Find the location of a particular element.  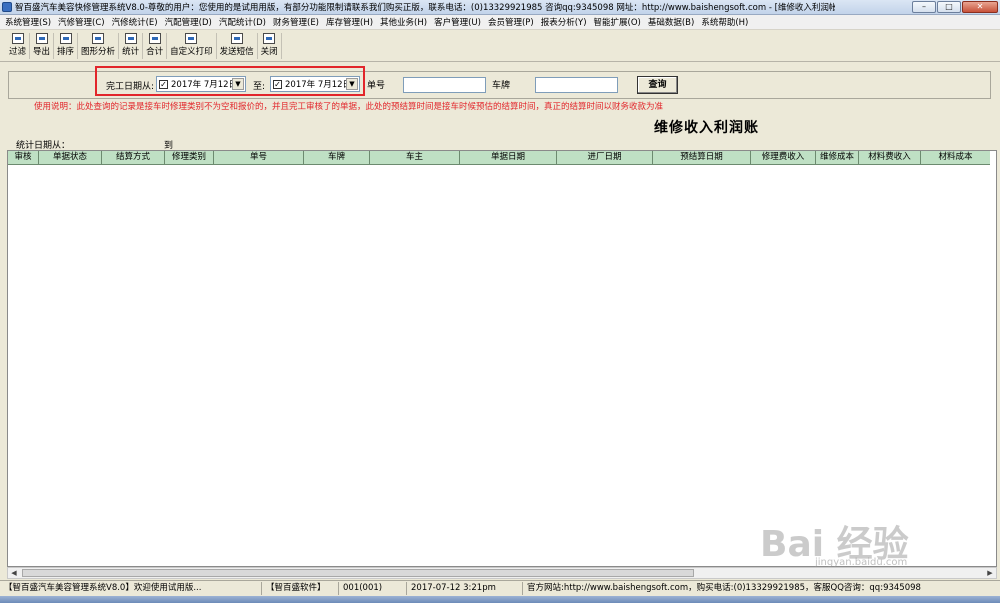

col-header-audit: 审核 is located at coordinates (23, 158).